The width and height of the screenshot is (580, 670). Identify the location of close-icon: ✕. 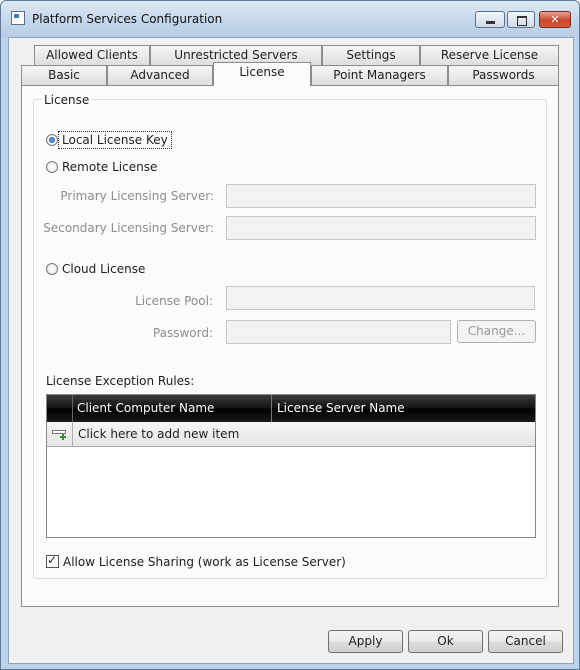
(555, 19).